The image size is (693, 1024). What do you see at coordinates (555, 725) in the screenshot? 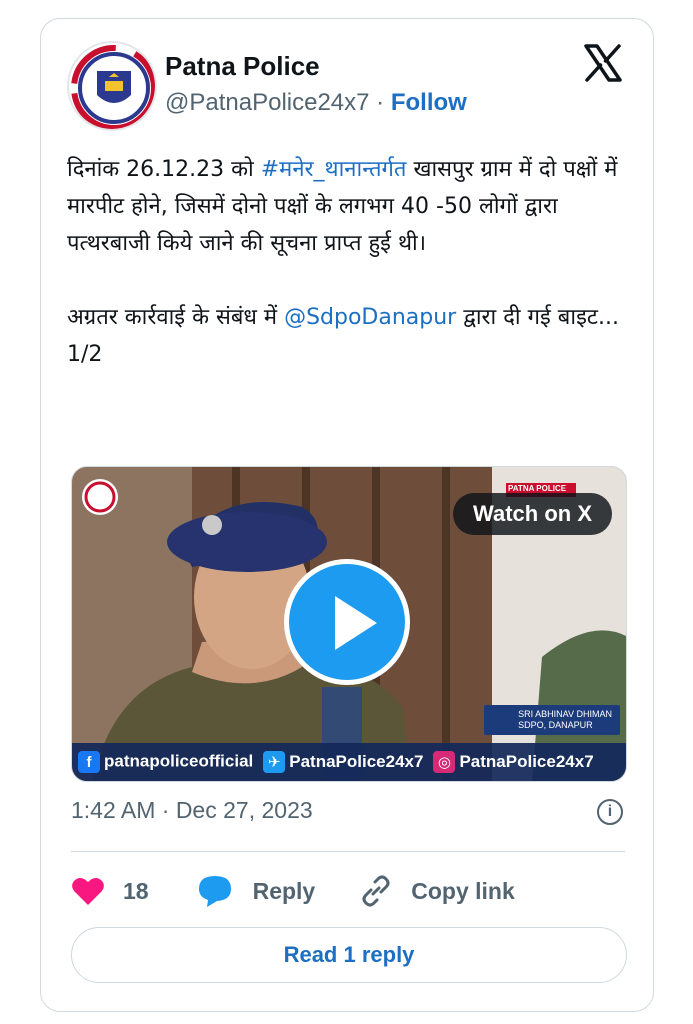
I see `name-tag-line-2: SDPO, DANAPUR` at bounding box center [555, 725].